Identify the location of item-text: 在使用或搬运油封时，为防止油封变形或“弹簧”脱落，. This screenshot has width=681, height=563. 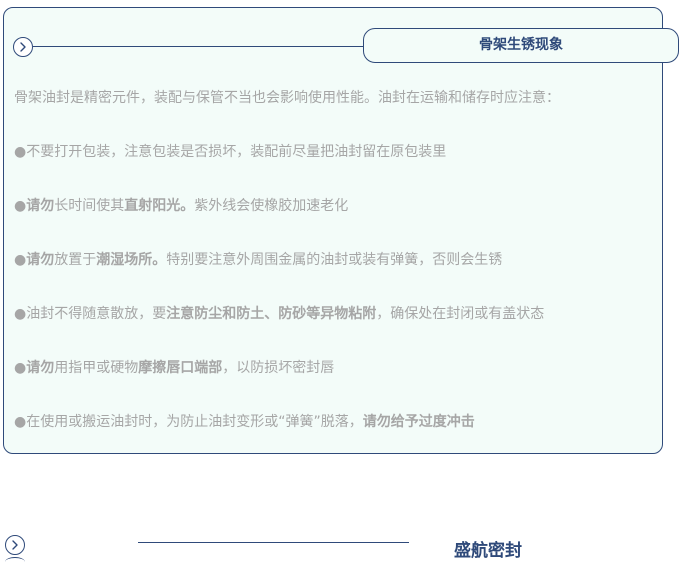
(194, 422).